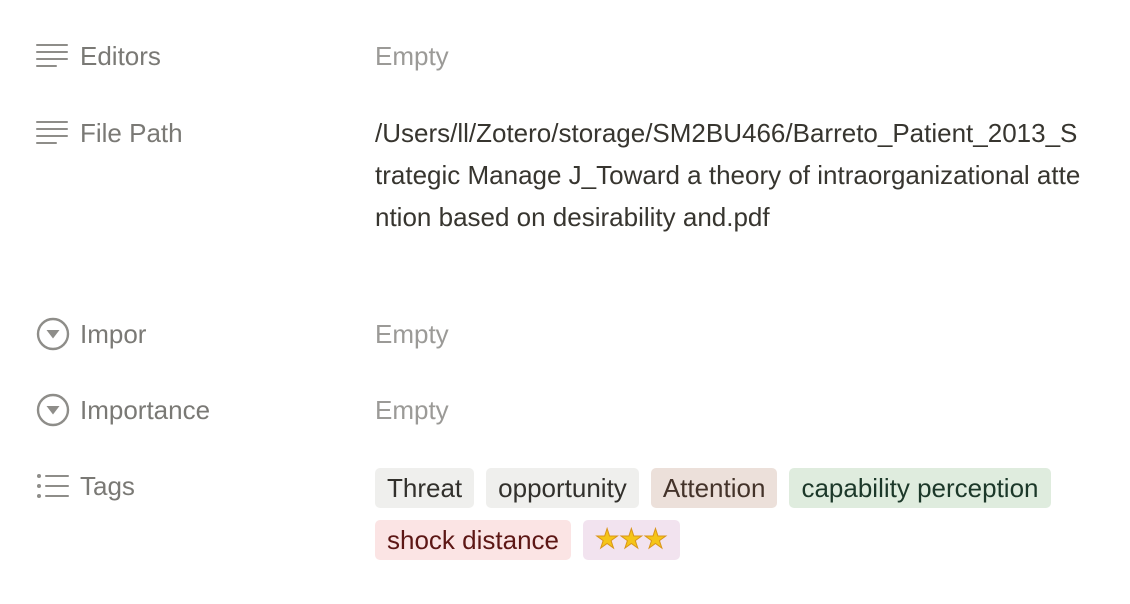 Image resolution: width=1130 pixels, height=604 pixels. What do you see at coordinates (735, 56) in the screenshot?
I see `editors-value: Empty` at bounding box center [735, 56].